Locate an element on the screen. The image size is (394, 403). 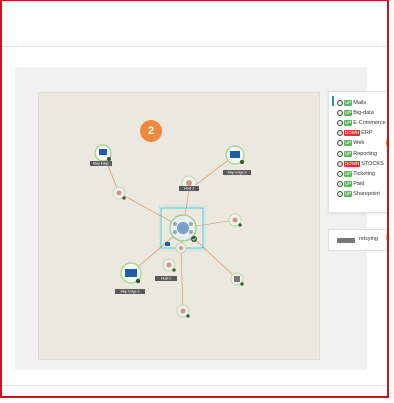
step-badge-canvas: 2 is located at coordinates (151, 131).